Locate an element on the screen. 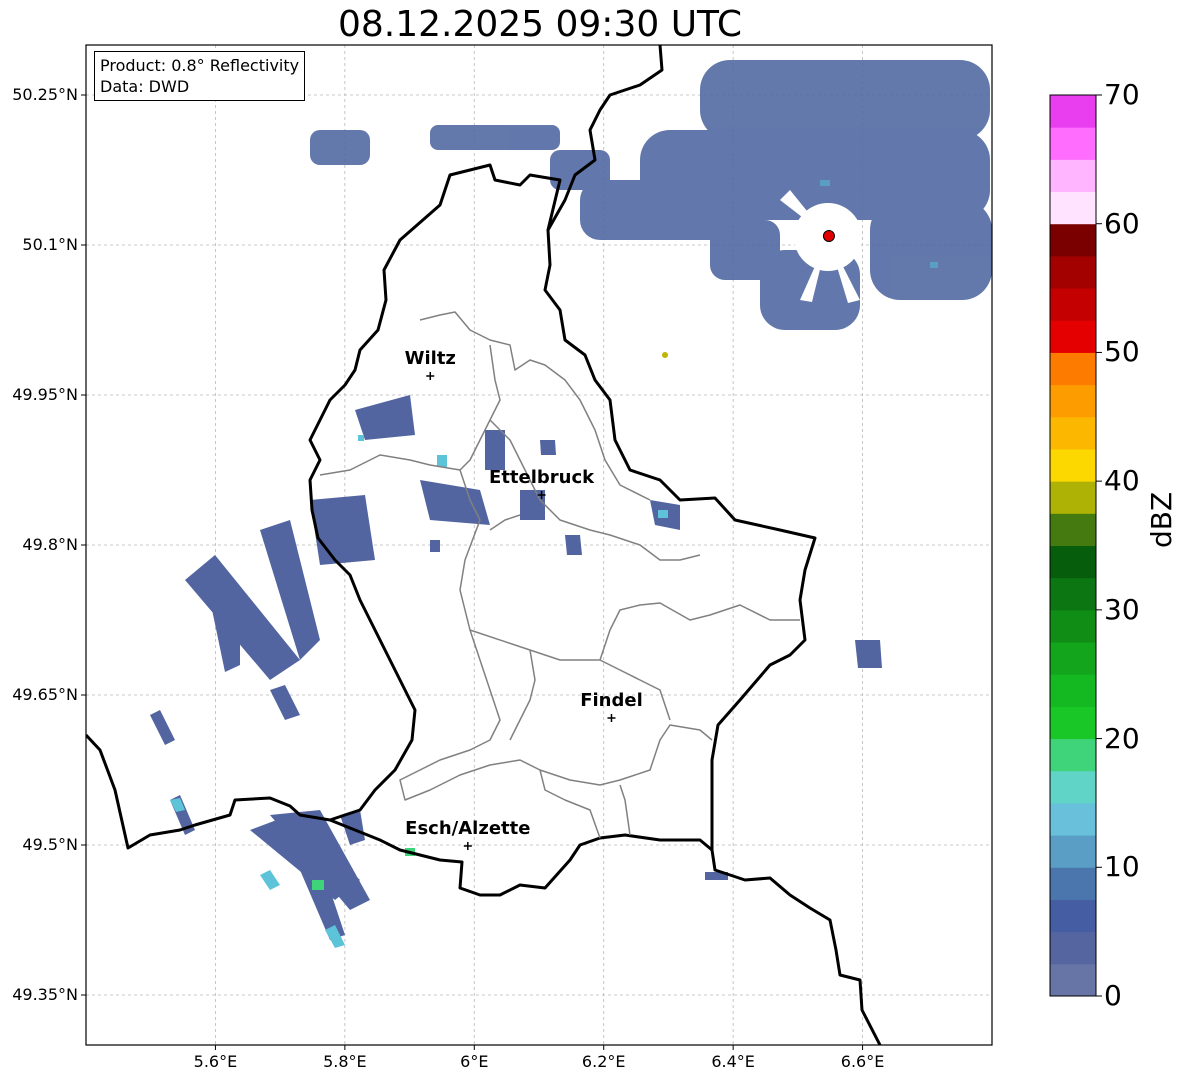 The height and width of the screenshot is (1081, 1184). x-tick-label: 5.8°E is located at coordinates (345, 1061).